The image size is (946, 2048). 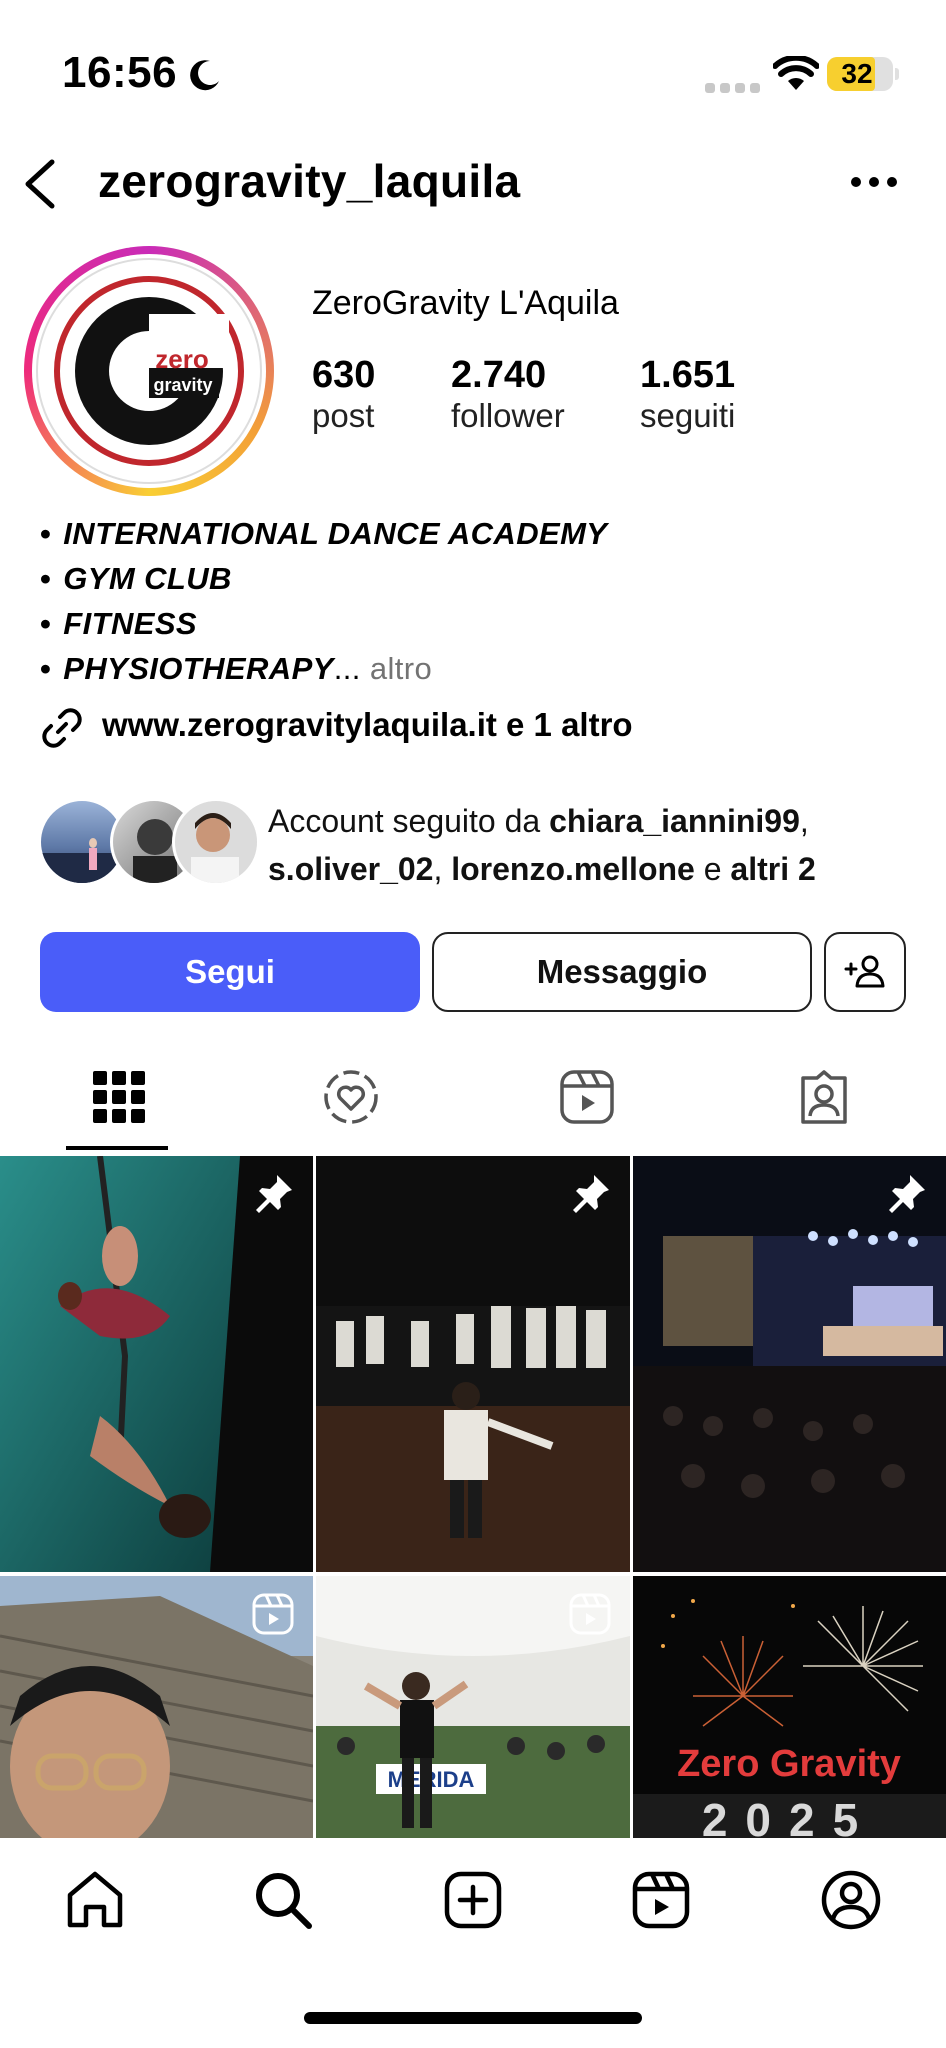 What do you see at coordinates (508, 415) in the screenshot?
I see `stat-followers-label: follower` at bounding box center [508, 415].